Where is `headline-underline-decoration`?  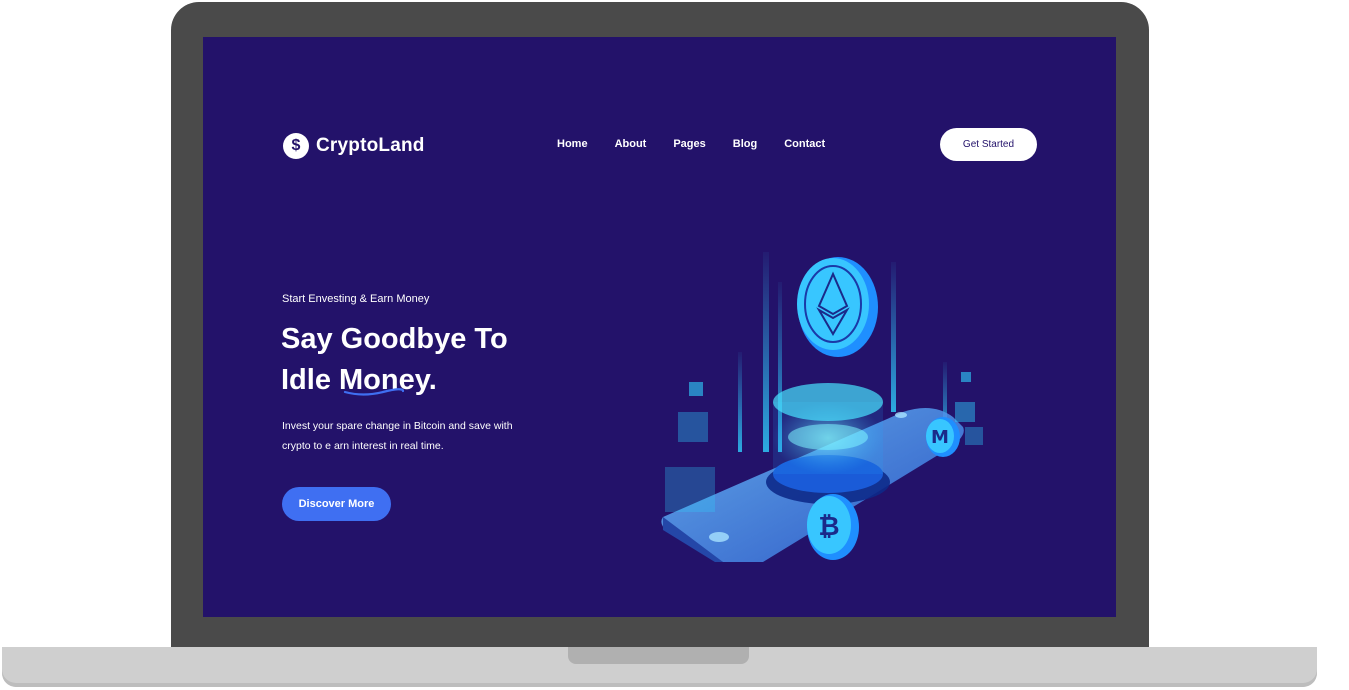
headline-underline-decoration is located at coordinates (374, 392).